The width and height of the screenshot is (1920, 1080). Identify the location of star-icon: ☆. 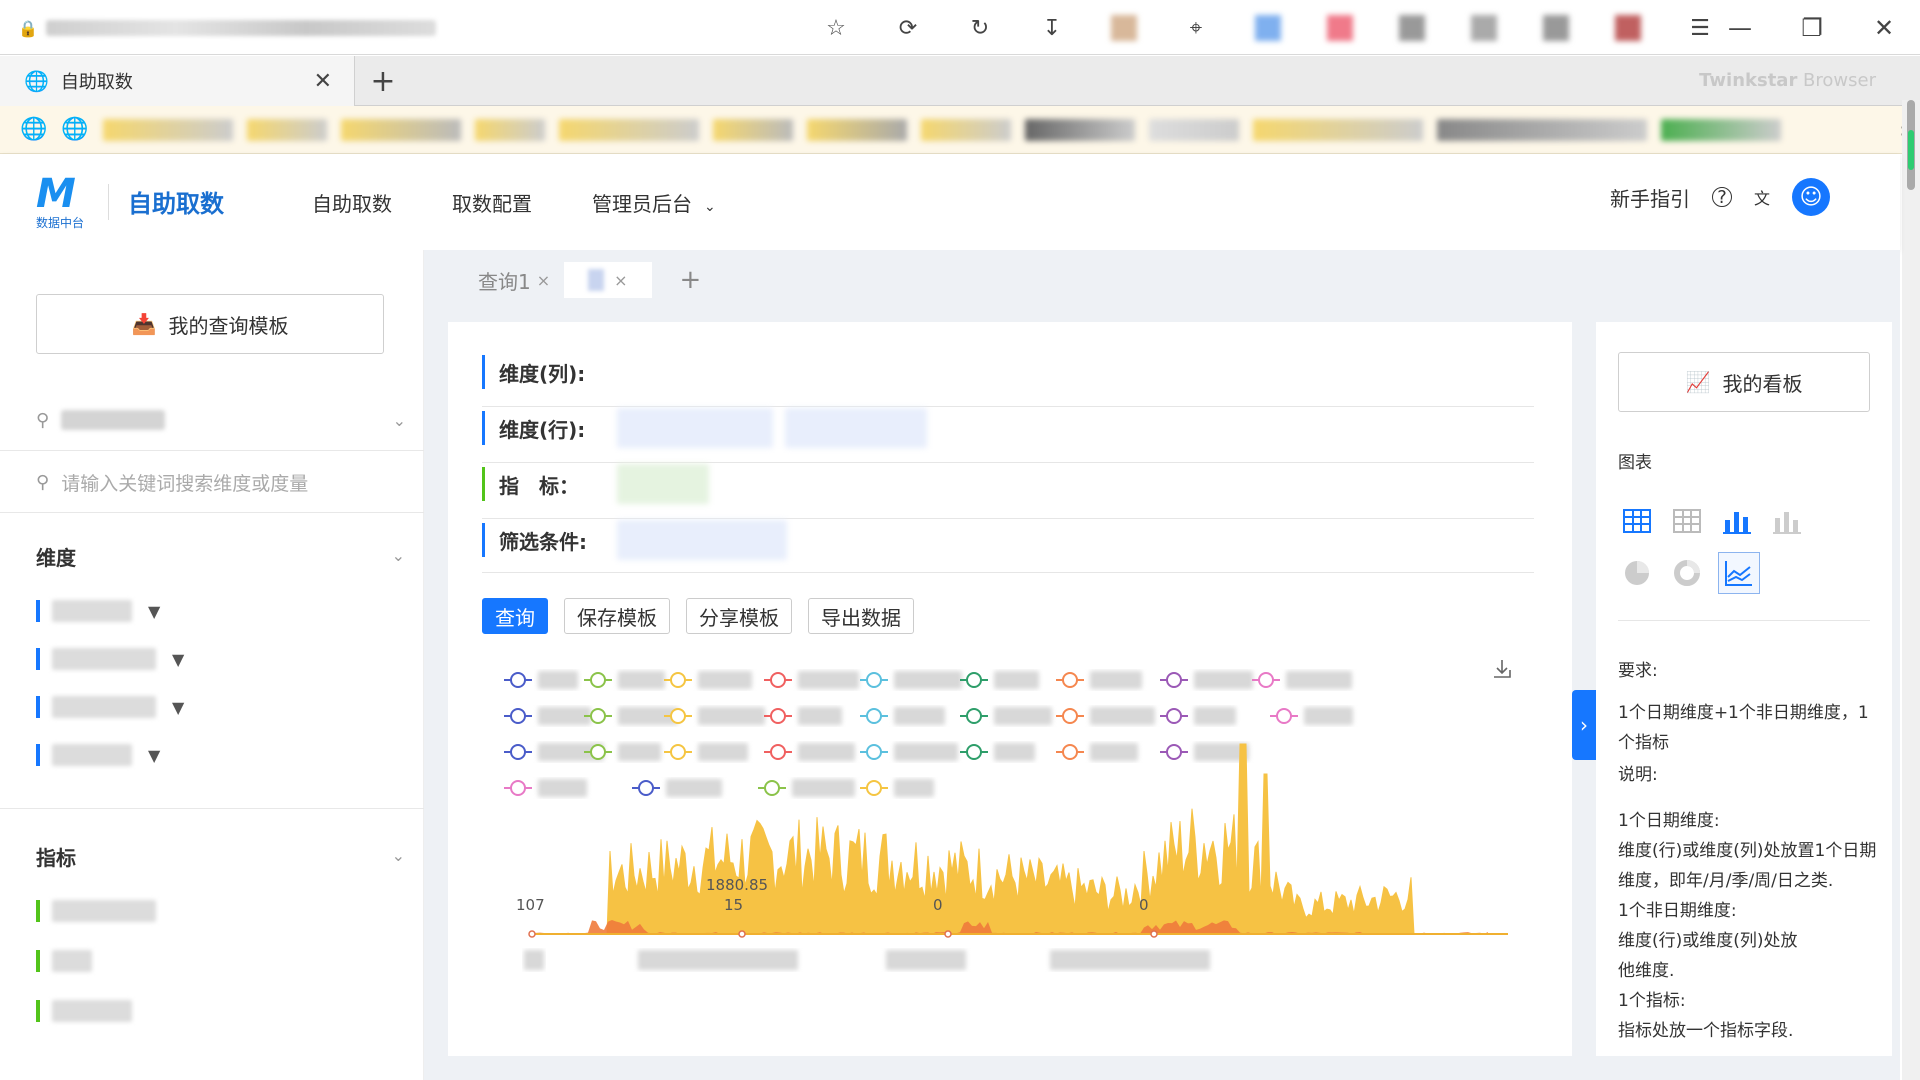
(836, 28).